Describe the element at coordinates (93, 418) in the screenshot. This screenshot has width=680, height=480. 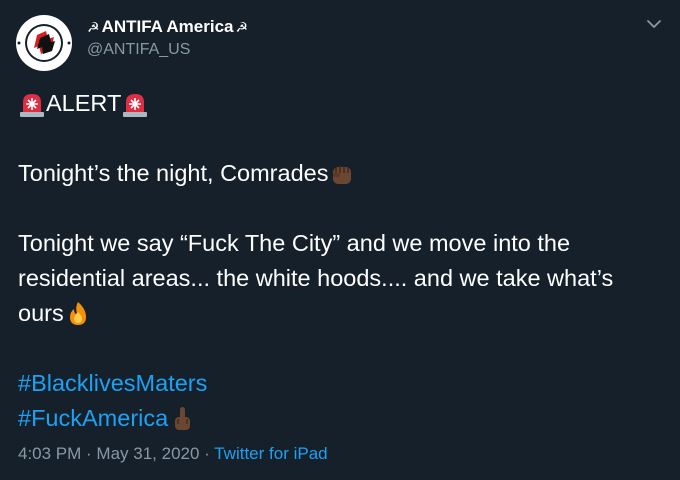
I see `hashtag-link: #FuckAmerica` at that location.